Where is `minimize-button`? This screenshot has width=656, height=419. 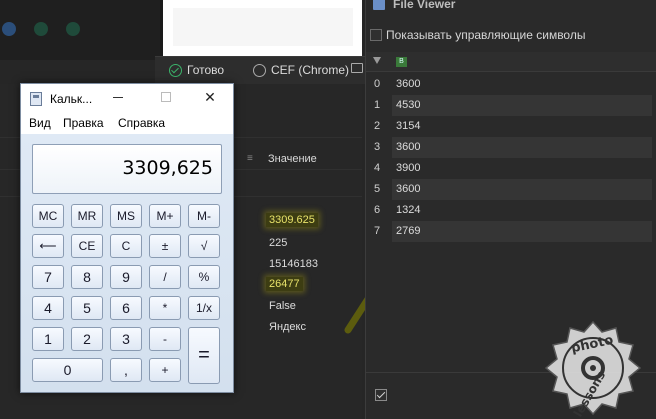 minimize-button is located at coordinates (118, 97).